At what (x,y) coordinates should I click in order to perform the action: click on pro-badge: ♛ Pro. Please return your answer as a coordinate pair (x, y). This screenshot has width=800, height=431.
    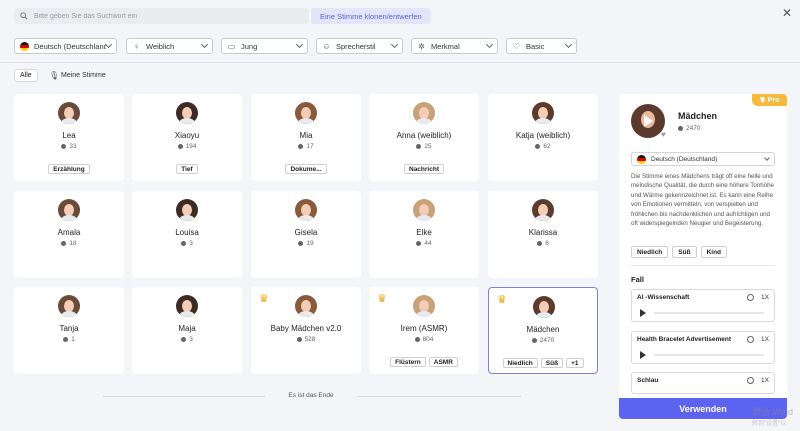
    Looking at the image, I should click on (769, 100).